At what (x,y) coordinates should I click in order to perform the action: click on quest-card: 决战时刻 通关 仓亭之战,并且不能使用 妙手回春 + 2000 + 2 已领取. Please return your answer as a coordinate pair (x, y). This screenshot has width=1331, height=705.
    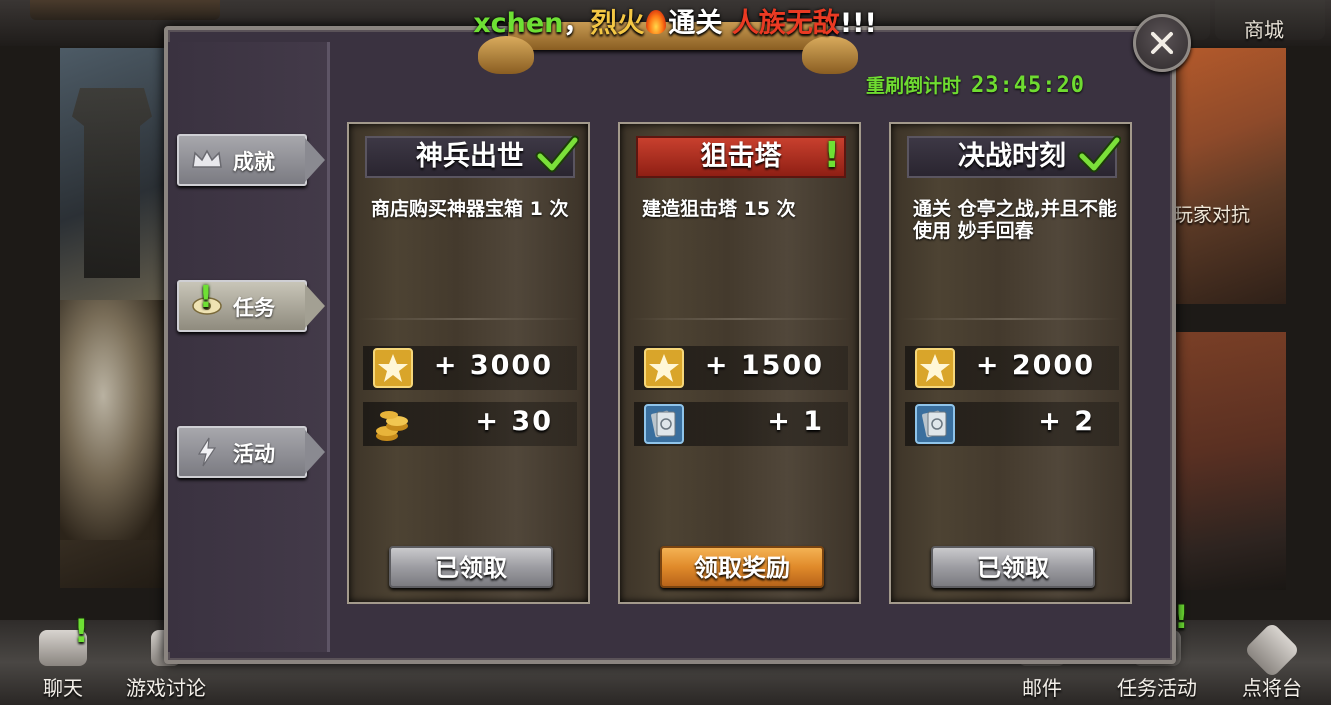
    Looking at the image, I should click on (1010, 363).